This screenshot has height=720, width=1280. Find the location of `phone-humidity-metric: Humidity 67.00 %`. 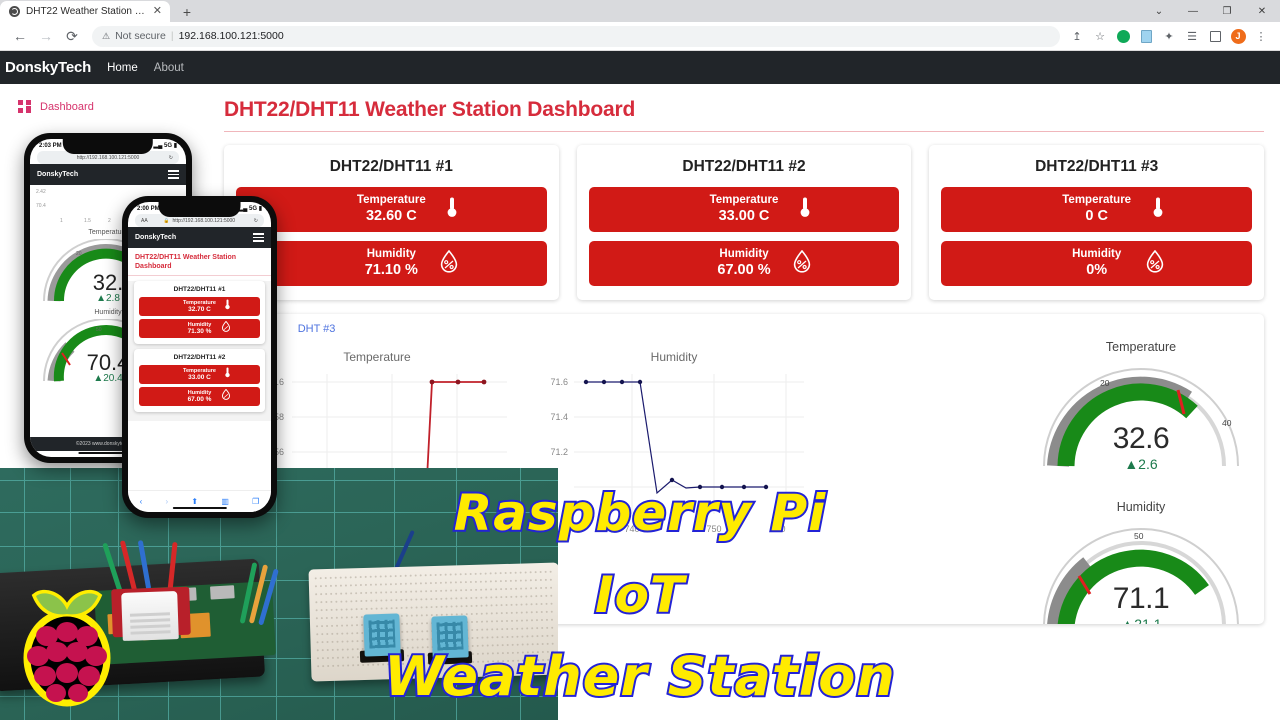

phone-humidity-metric: Humidity 67.00 % is located at coordinates (199, 396).